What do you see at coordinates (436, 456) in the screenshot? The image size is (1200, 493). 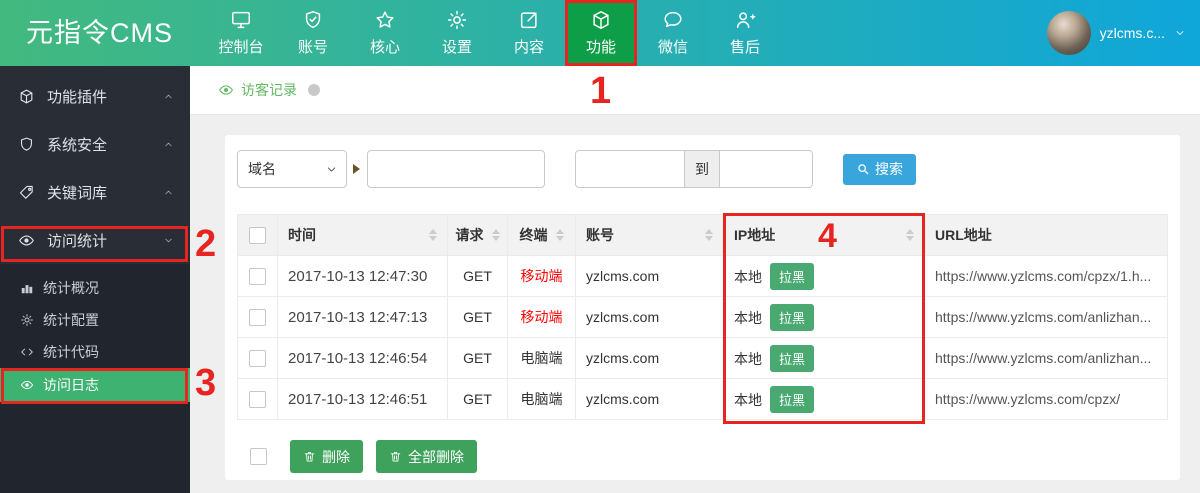 I see `delete-all-button-label: 全部删除` at bounding box center [436, 456].